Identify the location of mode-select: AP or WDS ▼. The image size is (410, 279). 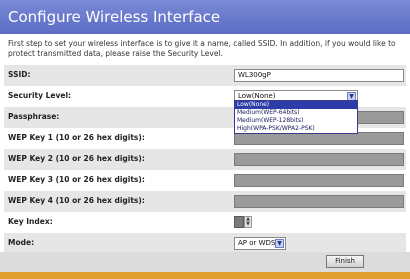
(260, 243).